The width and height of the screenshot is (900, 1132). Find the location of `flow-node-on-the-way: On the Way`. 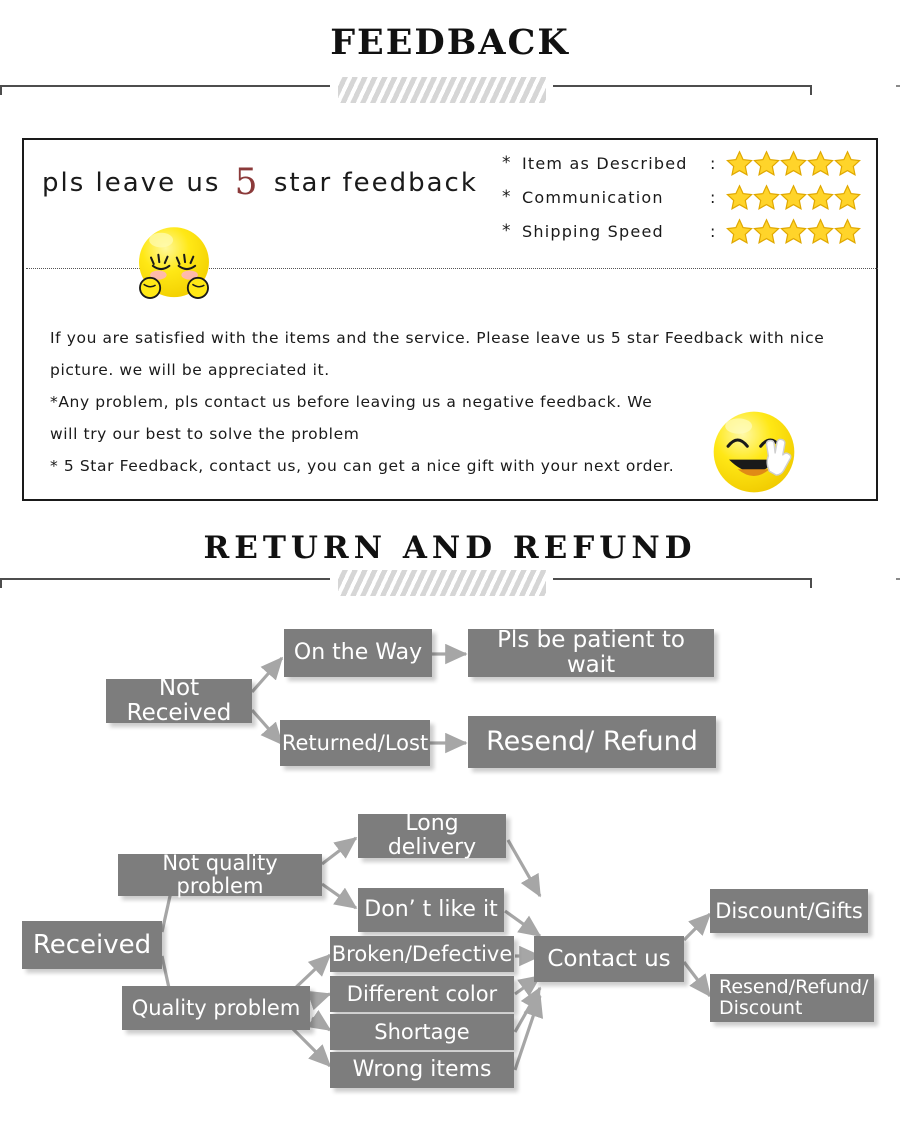

flow-node-on-the-way: On the Way is located at coordinates (358, 653).